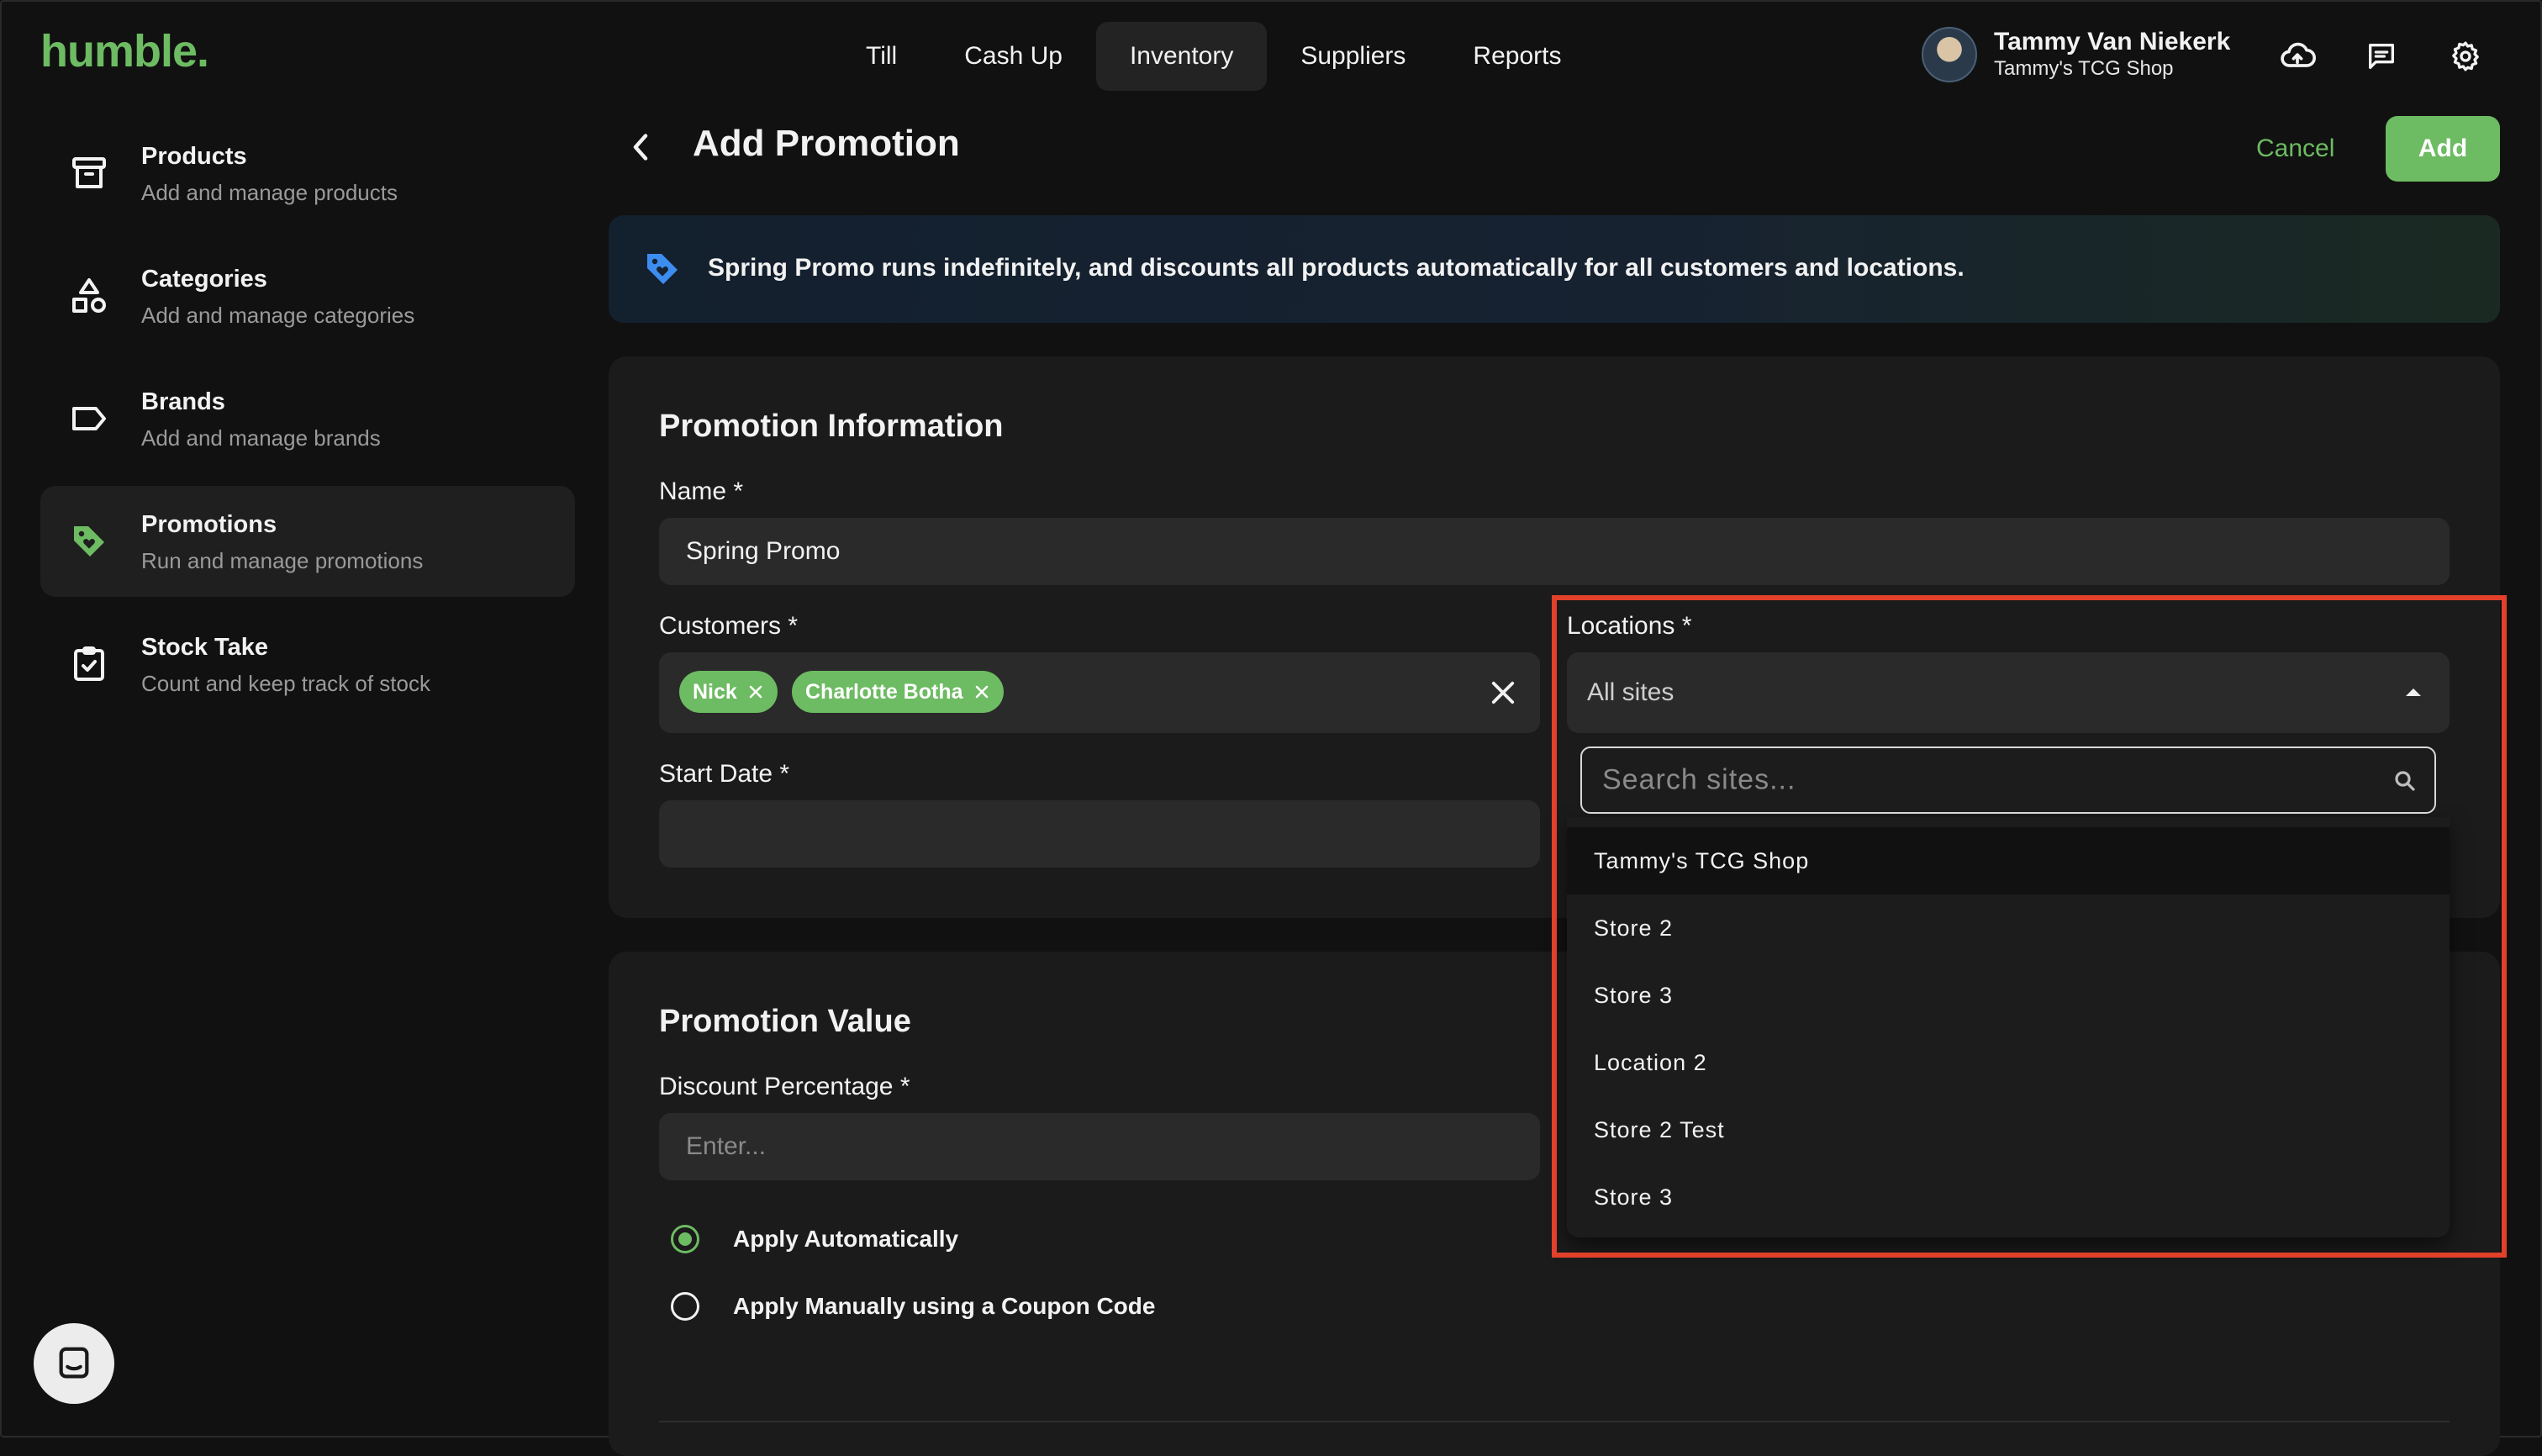 The height and width of the screenshot is (1456, 2542). Describe the element at coordinates (702, 491) in the screenshot. I see `name-label: Name *` at that location.